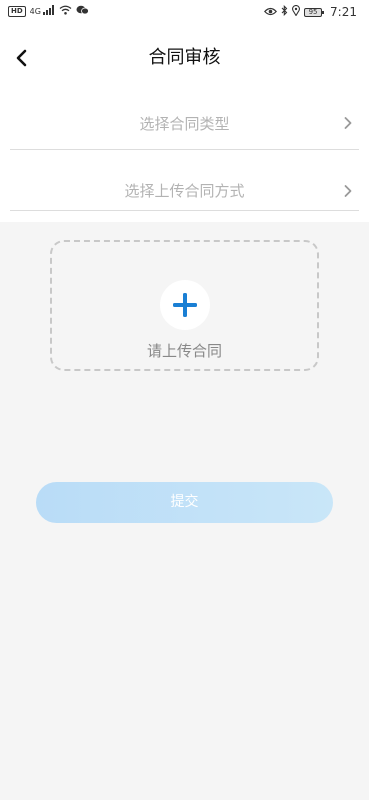 The height and width of the screenshot is (800, 369). I want to click on signal-icon, so click(48, 11).